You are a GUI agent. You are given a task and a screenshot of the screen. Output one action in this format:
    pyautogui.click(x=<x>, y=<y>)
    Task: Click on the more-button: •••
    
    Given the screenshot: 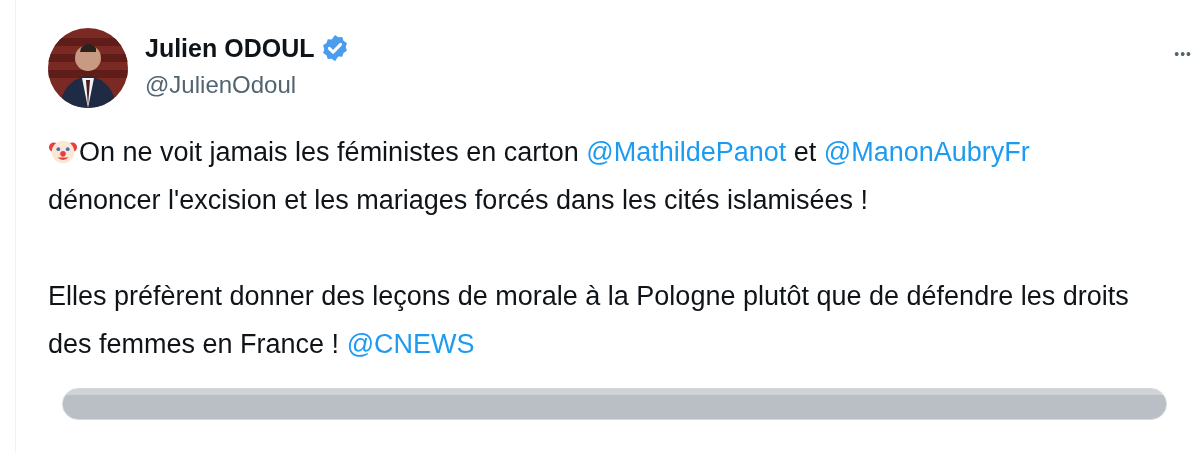 What is the action you would take?
    pyautogui.click(x=1183, y=54)
    